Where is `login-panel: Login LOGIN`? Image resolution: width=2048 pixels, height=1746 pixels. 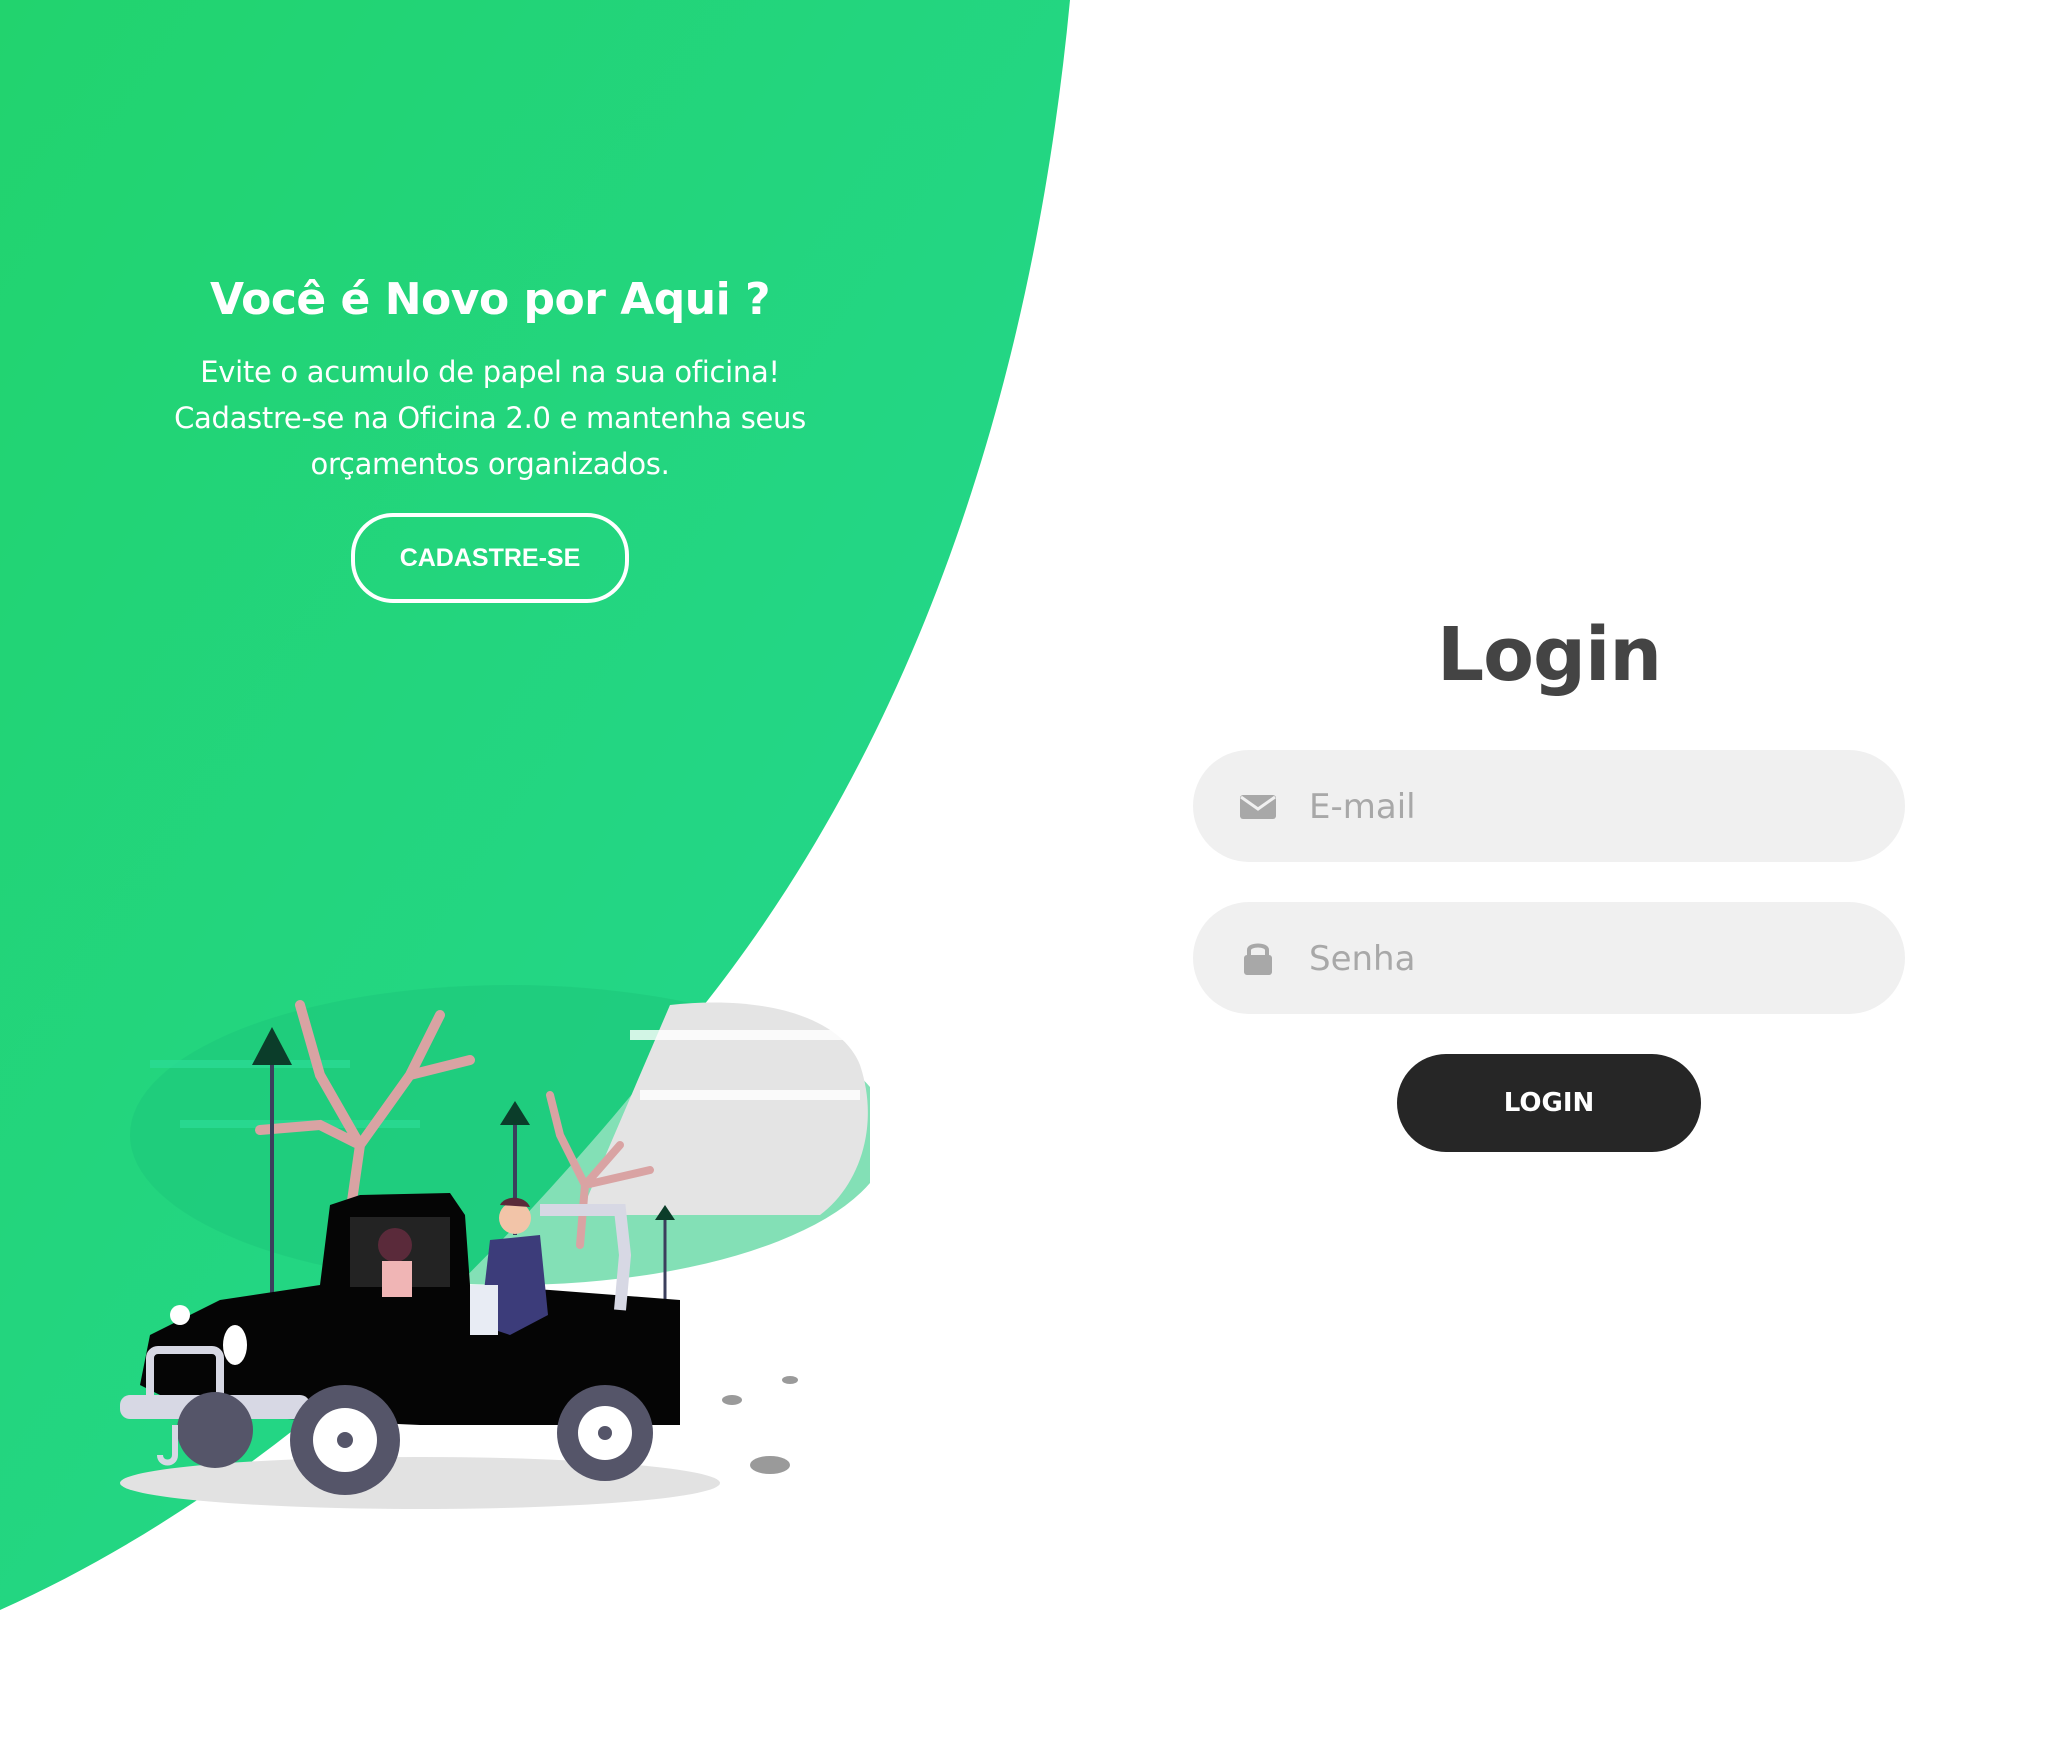 login-panel: Login LOGIN is located at coordinates (1549, 876).